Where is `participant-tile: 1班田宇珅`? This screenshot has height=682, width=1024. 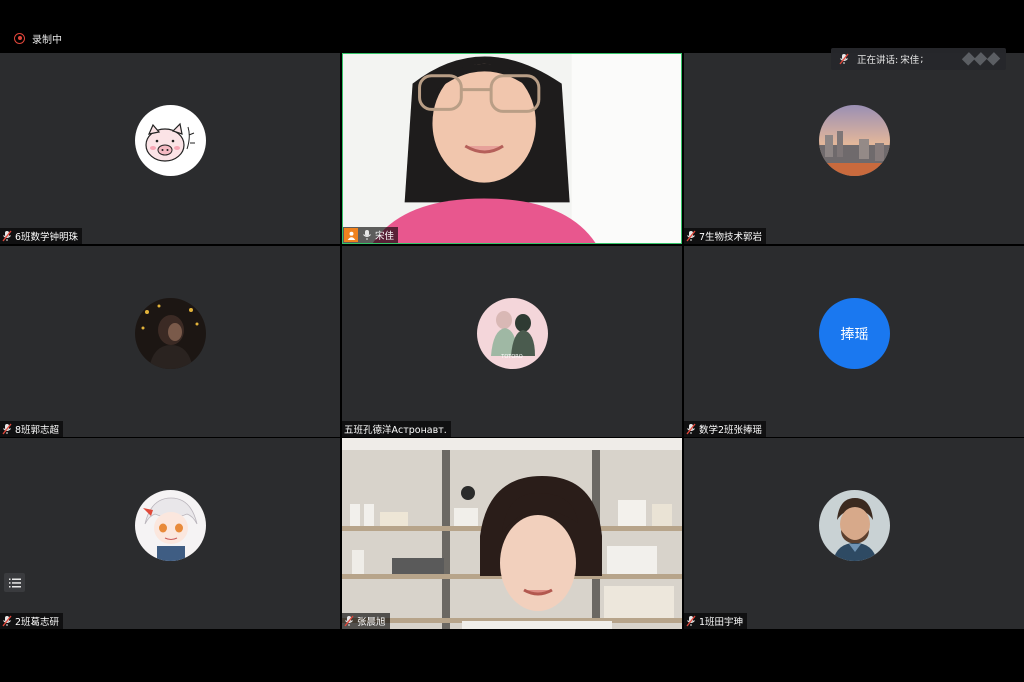 participant-tile: 1班田宇珅 is located at coordinates (854, 533).